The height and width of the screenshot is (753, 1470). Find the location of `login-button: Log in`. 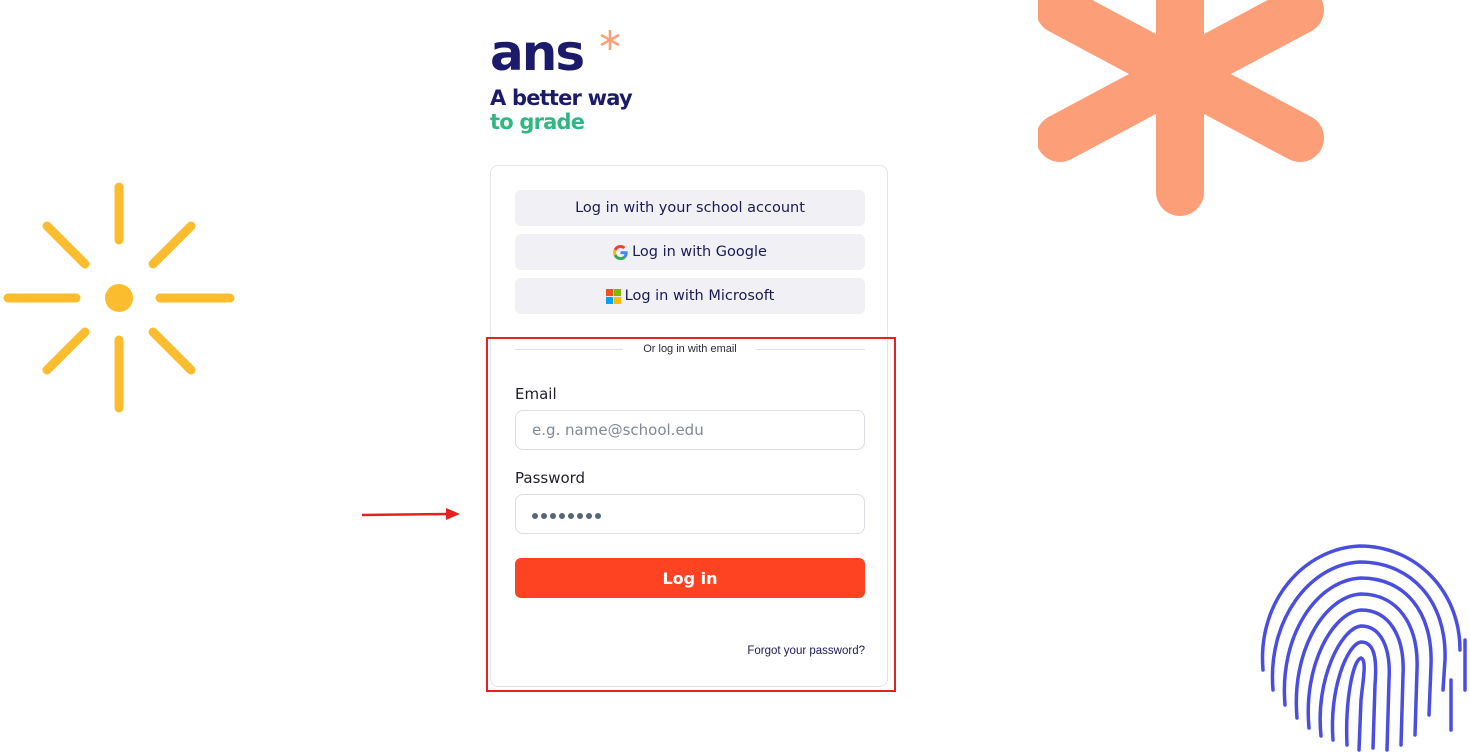

login-button: Log in is located at coordinates (690, 578).